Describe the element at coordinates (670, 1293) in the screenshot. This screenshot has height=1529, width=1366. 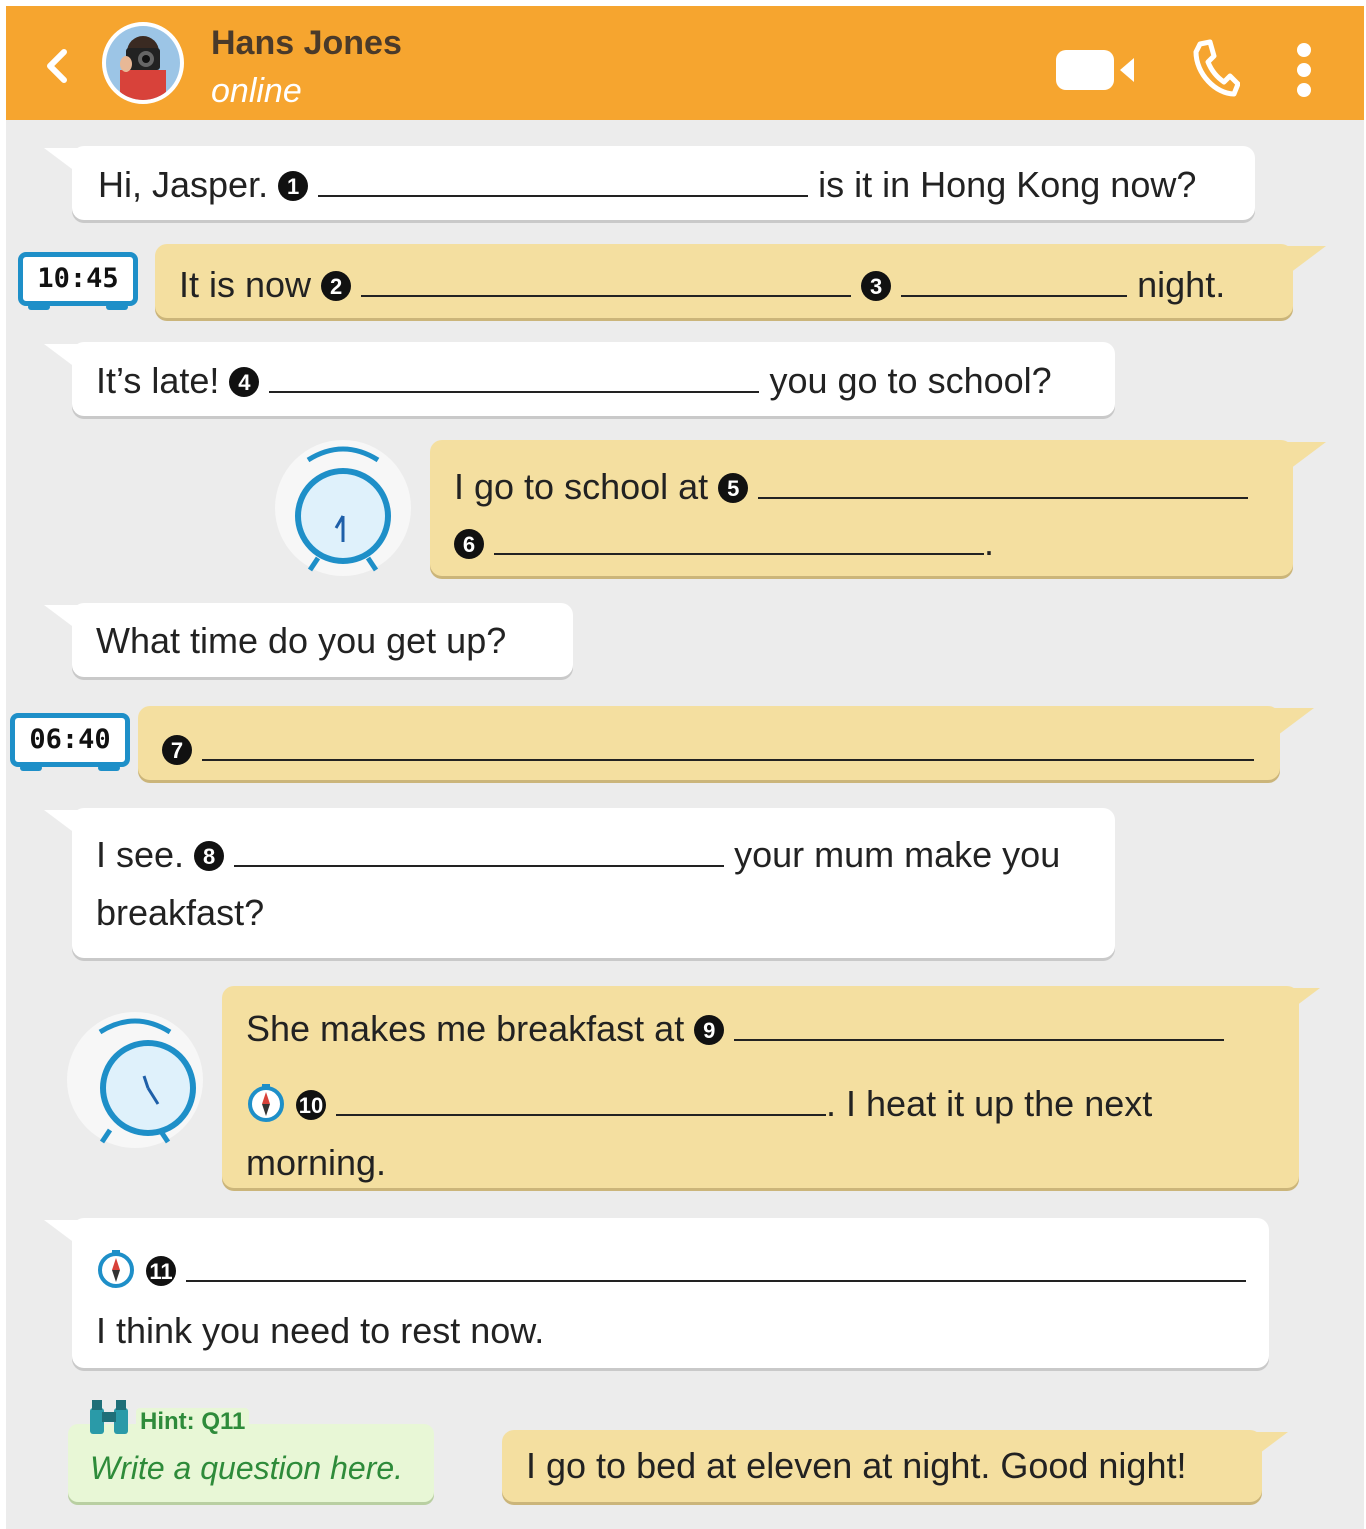
I see `message-incoming: 11 I think you need to rest now.` at that location.